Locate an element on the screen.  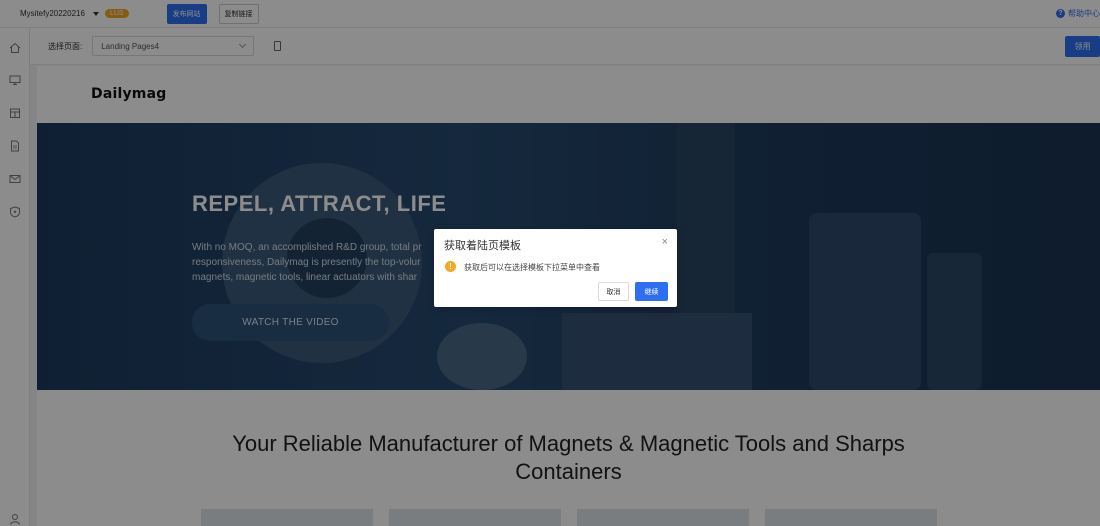
dialog-message: 获取后可以在选择模板下拉菜单中查看 is located at coordinates (532, 267).